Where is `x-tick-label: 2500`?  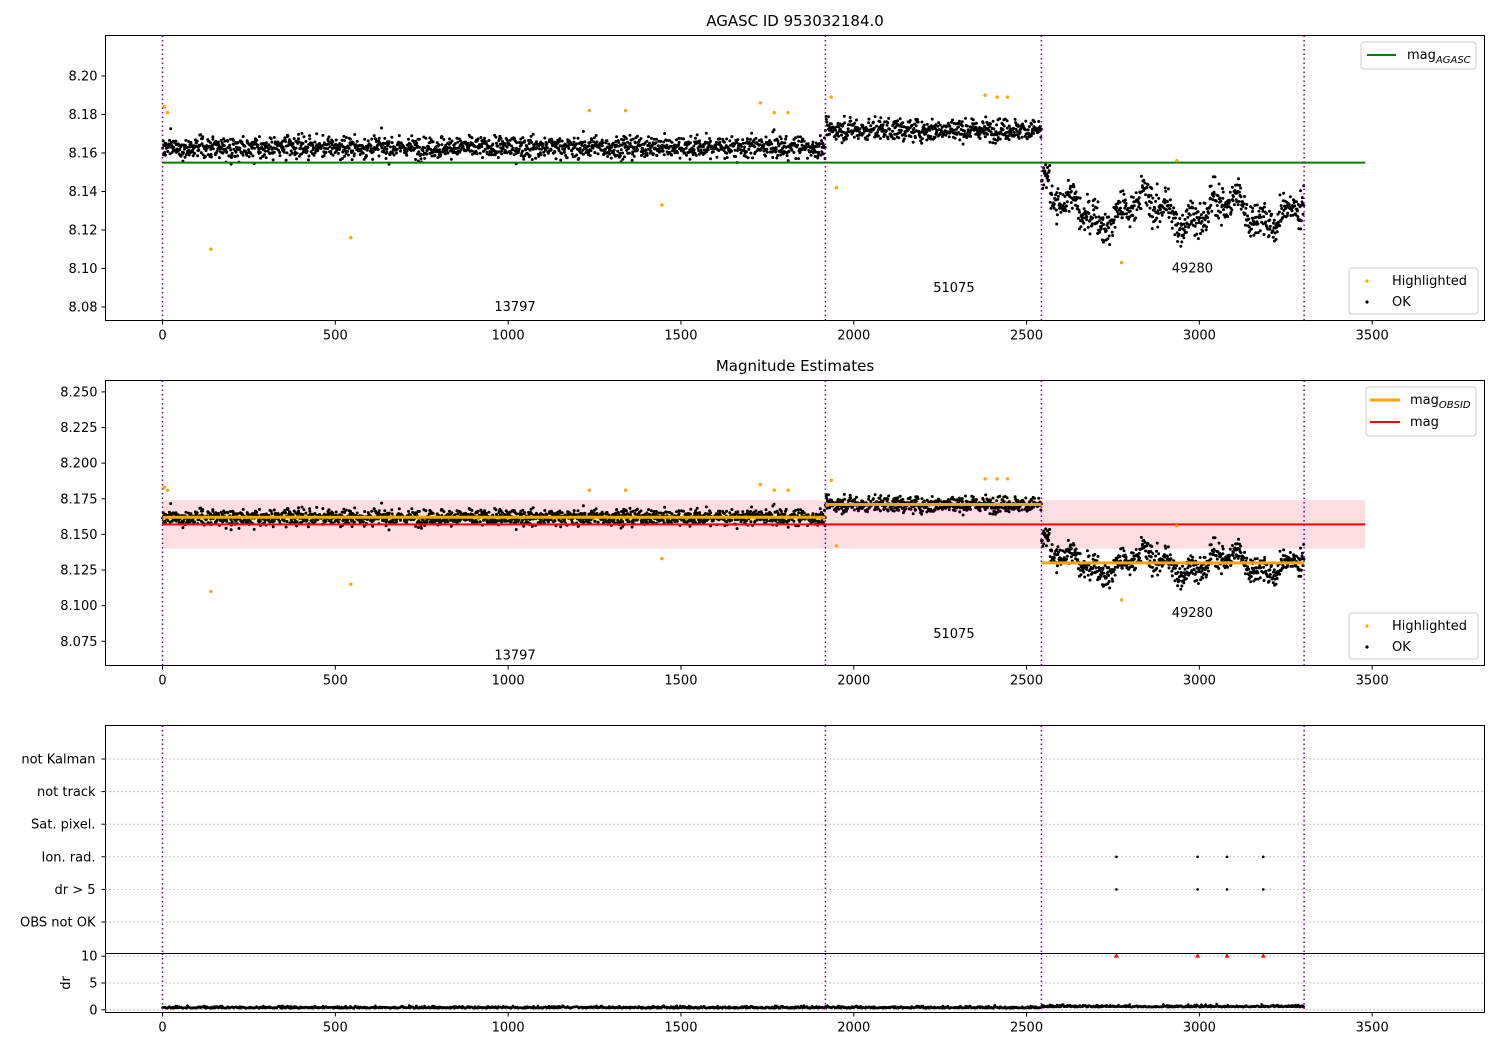
x-tick-label: 2500 is located at coordinates (1026, 336).